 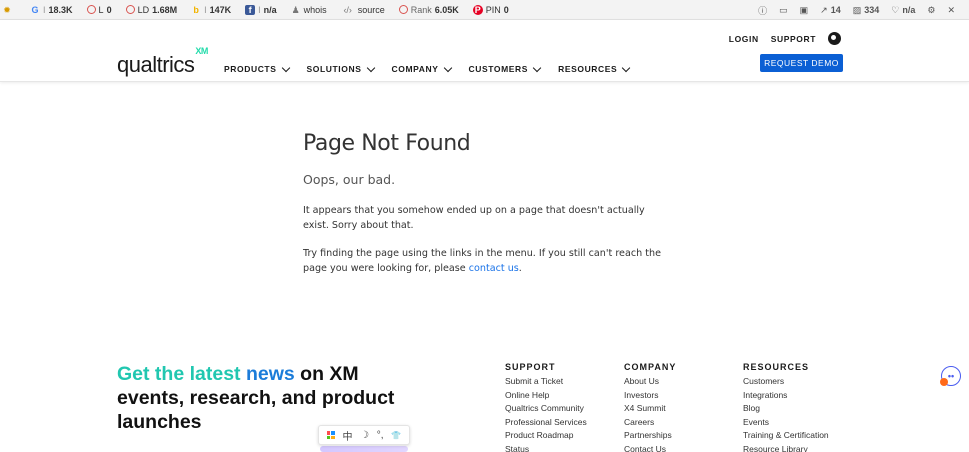 I want to click on seo-google-value: 18.3K, so click(x=60, y=9).